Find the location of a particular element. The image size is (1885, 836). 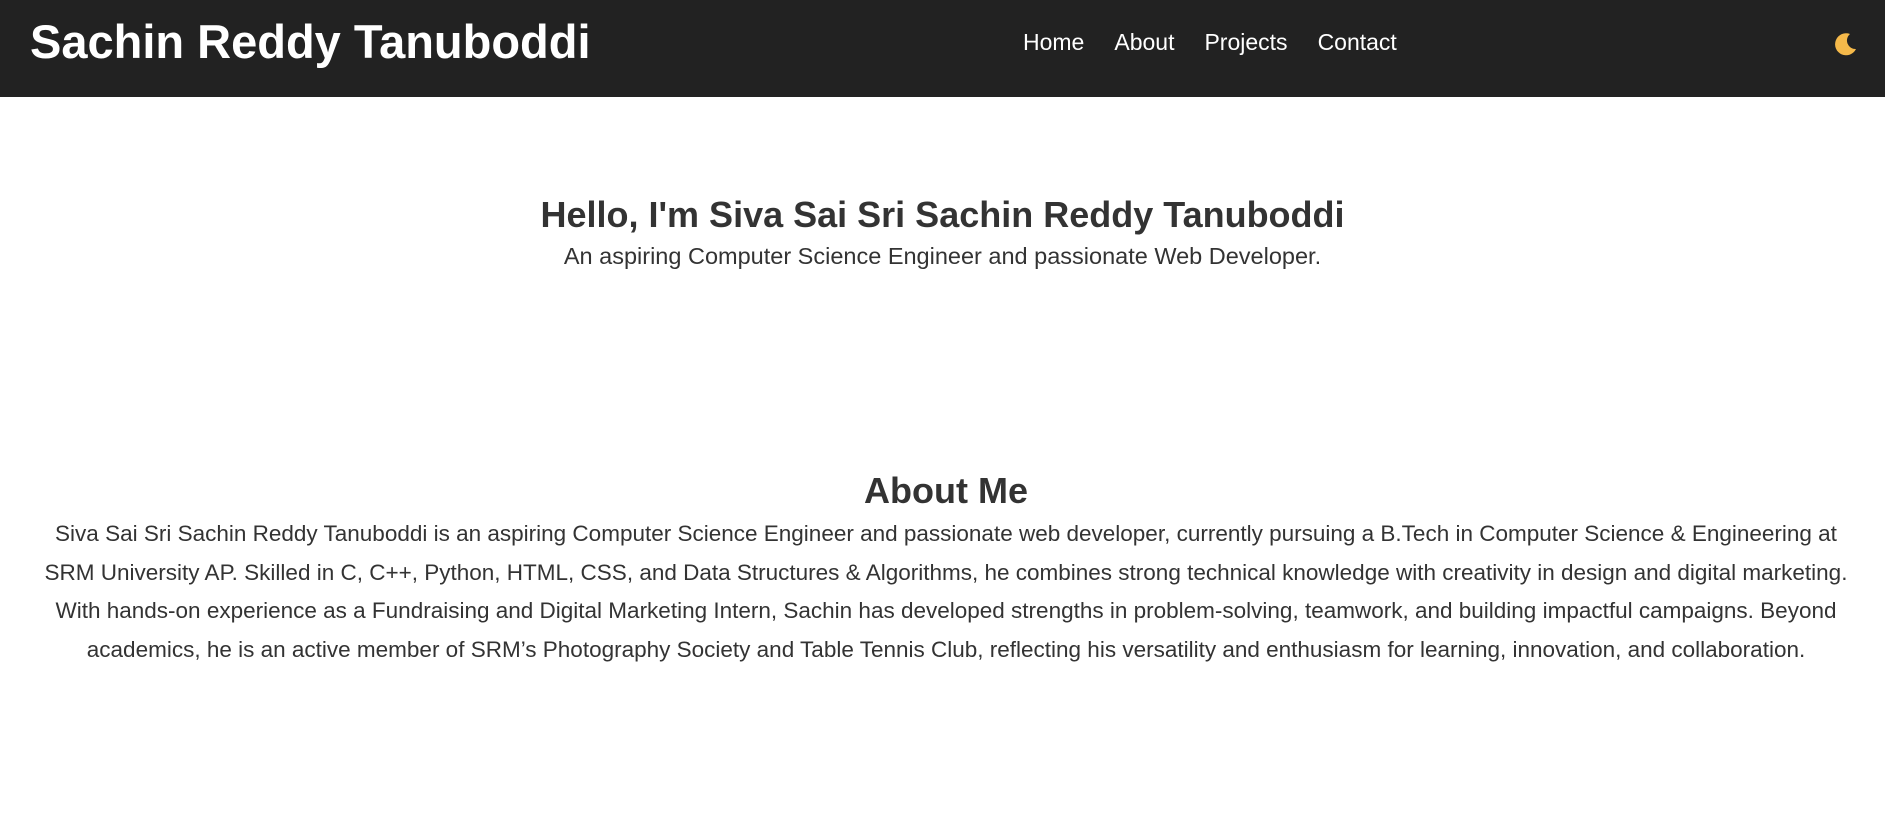

nav-links: Home About Projects Contact is located at coordinates (1225, 42).